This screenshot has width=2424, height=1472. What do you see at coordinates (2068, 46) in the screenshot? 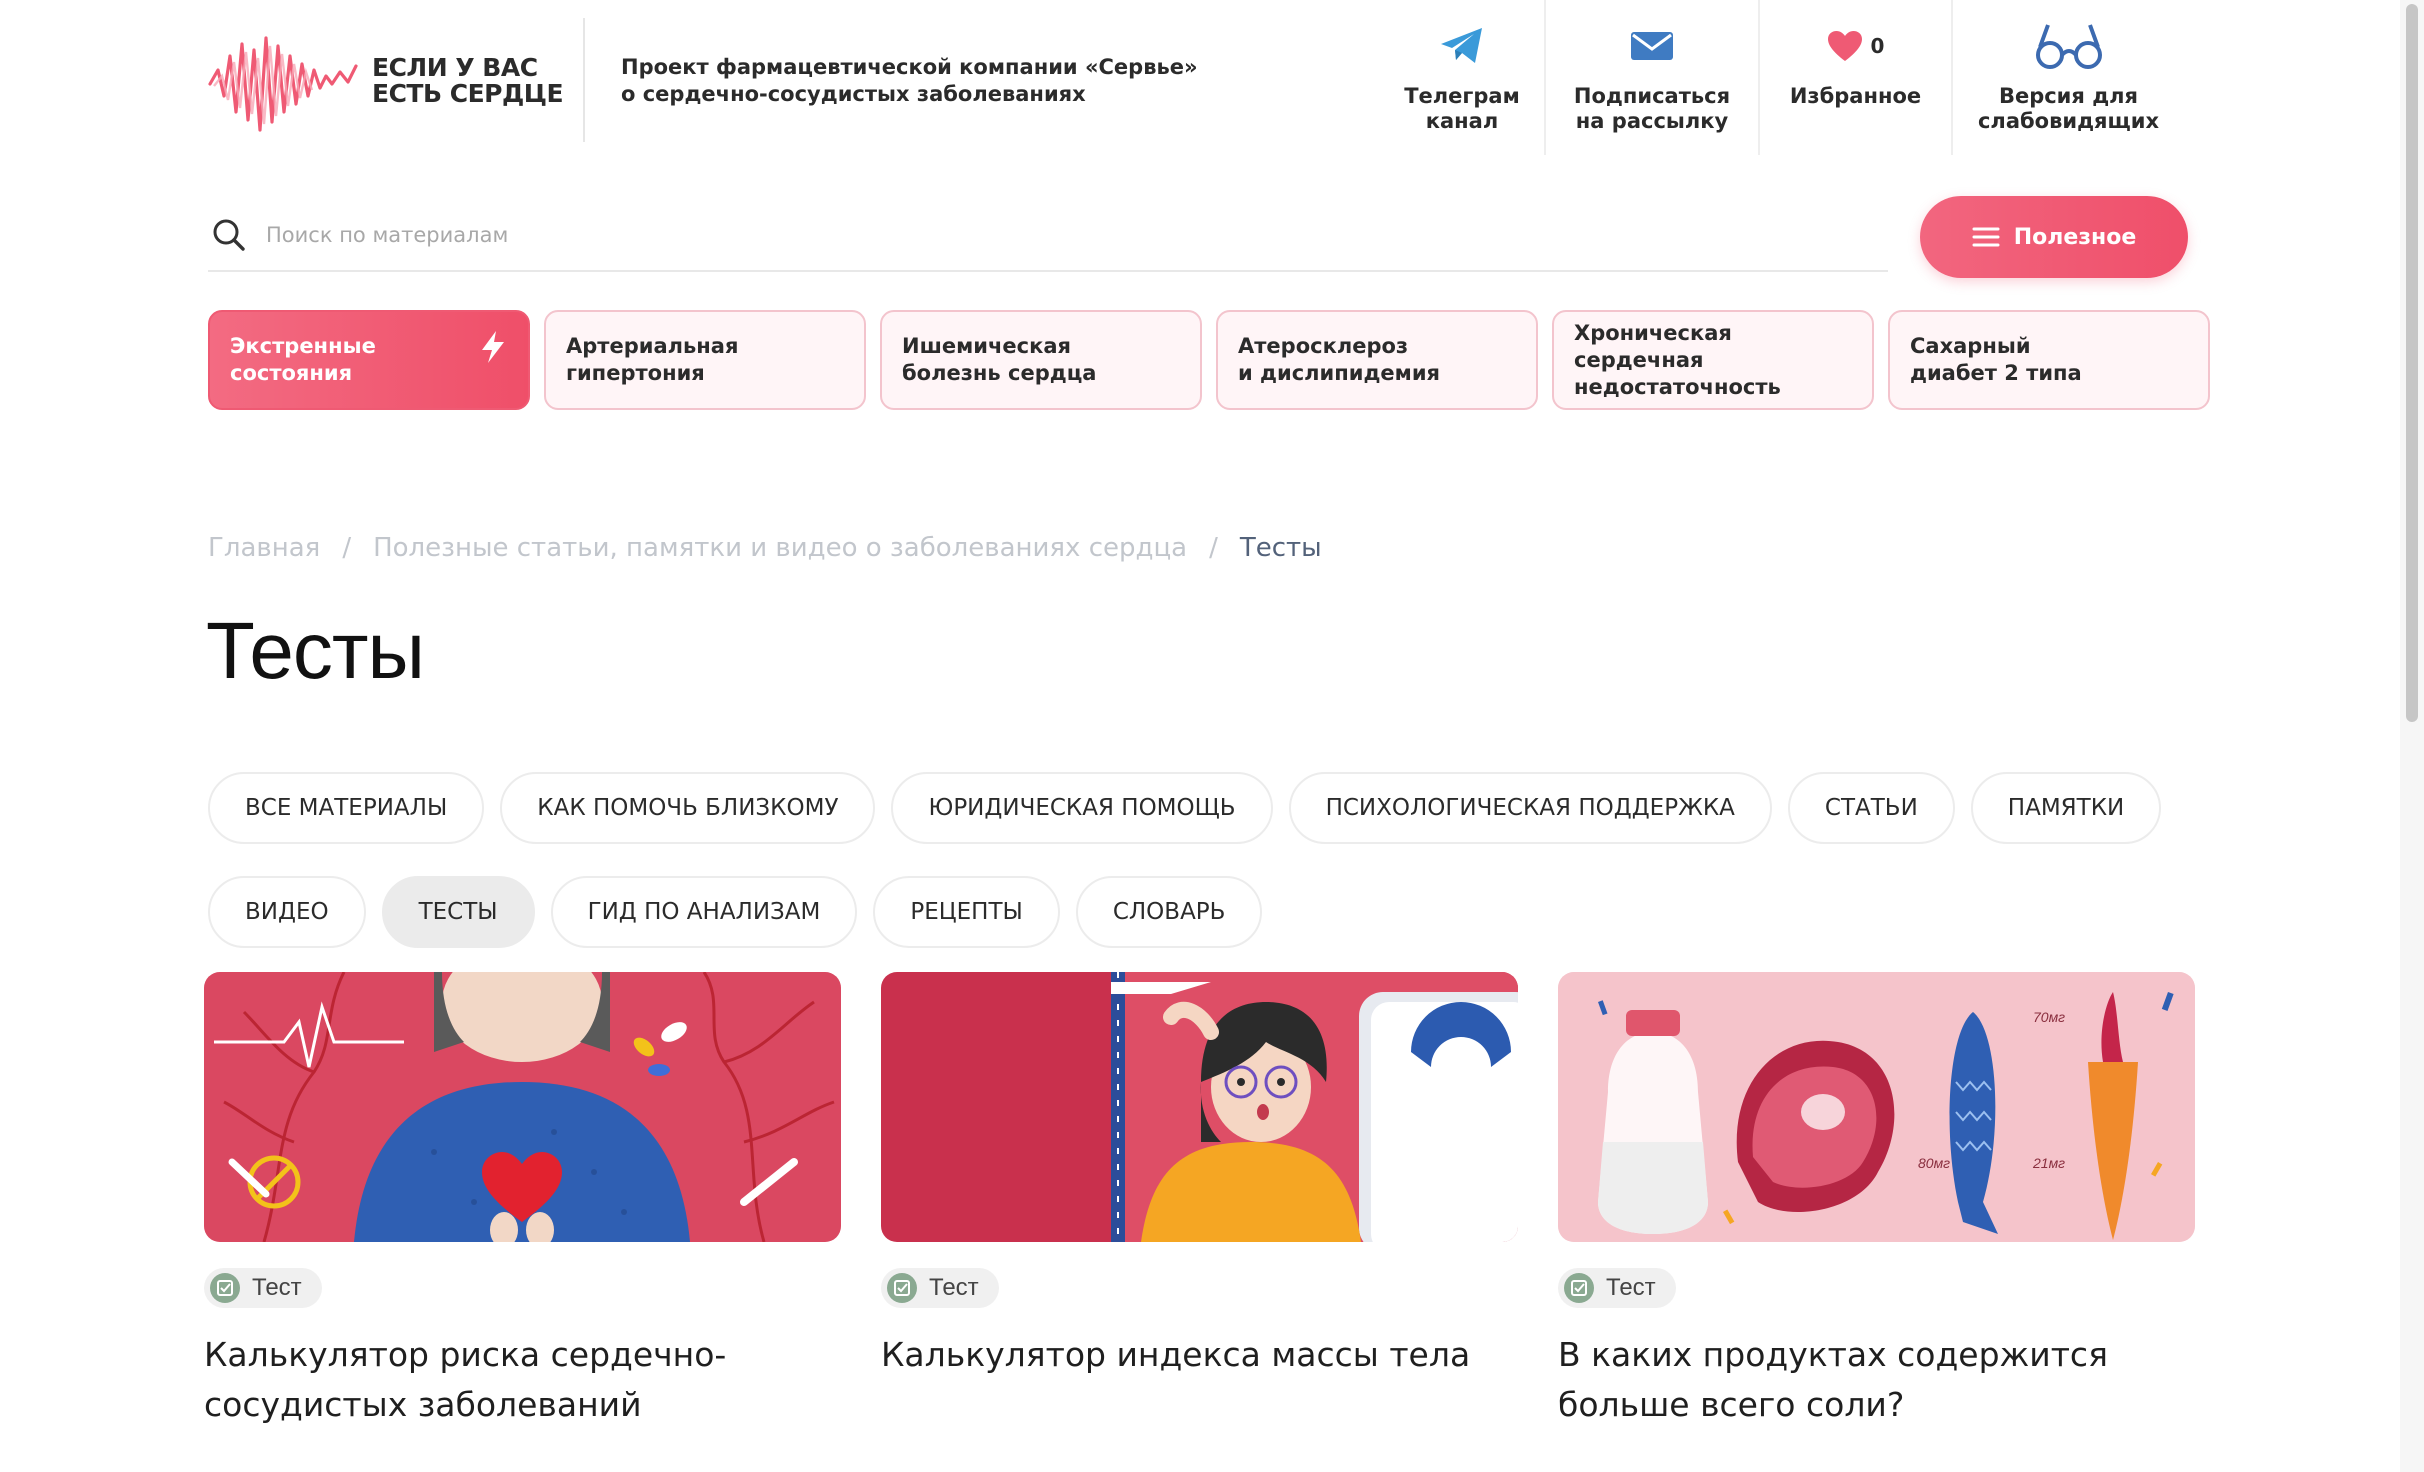
I see `glasses-icon` at bounding box center [2068, 46].